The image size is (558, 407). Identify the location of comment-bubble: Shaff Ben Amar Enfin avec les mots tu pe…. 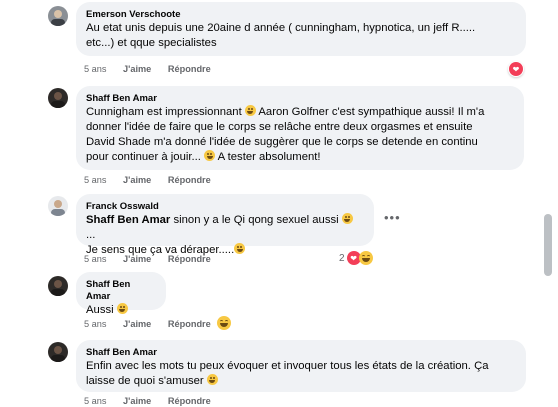
(301, 366).